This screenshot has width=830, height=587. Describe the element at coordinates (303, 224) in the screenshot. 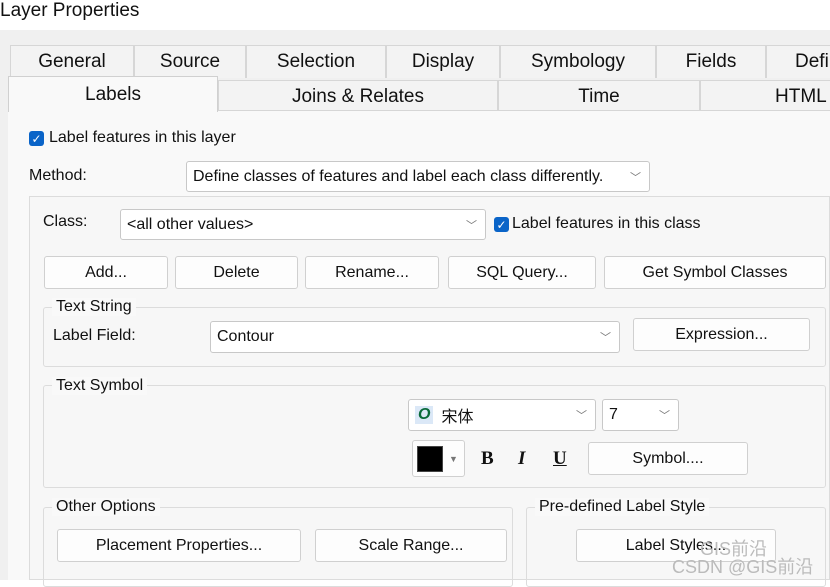

I see `class-select: <all other values> ﹀` at that location.